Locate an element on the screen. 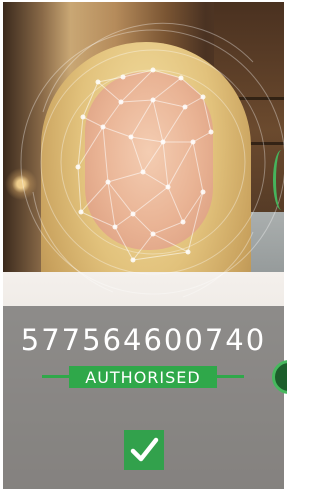 The image size is (320, 491). checkmark-icon is located at coordinates (144, 449).